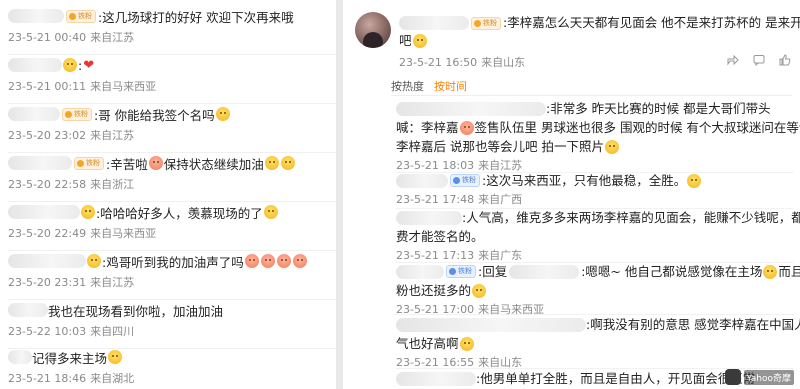  Describe the element at coordinates (172, 128) in the screenshot. I see `comment-item: 铁粉 :哥 你能给我签个名吗 23-5-20 23:02 来自江苏` at that location.